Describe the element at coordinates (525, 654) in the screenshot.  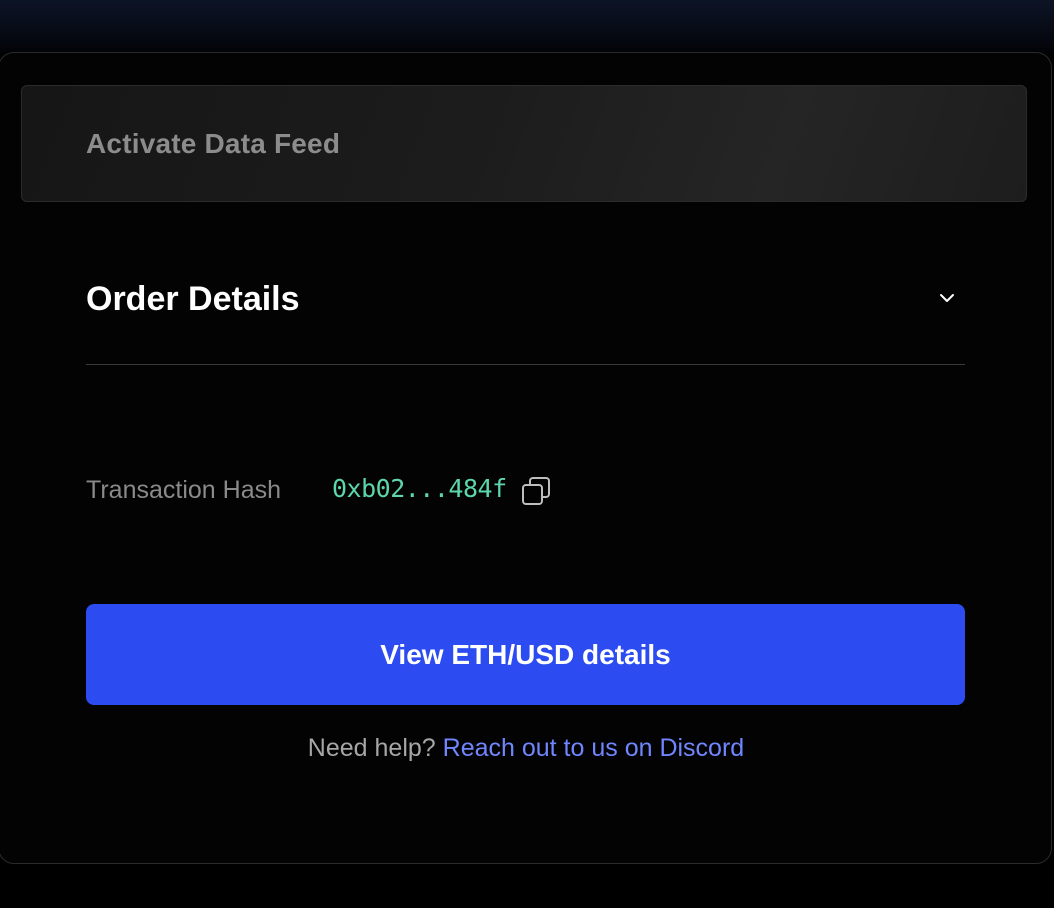
I see `view-feed-details-button: View ETH/USD details` at that location.